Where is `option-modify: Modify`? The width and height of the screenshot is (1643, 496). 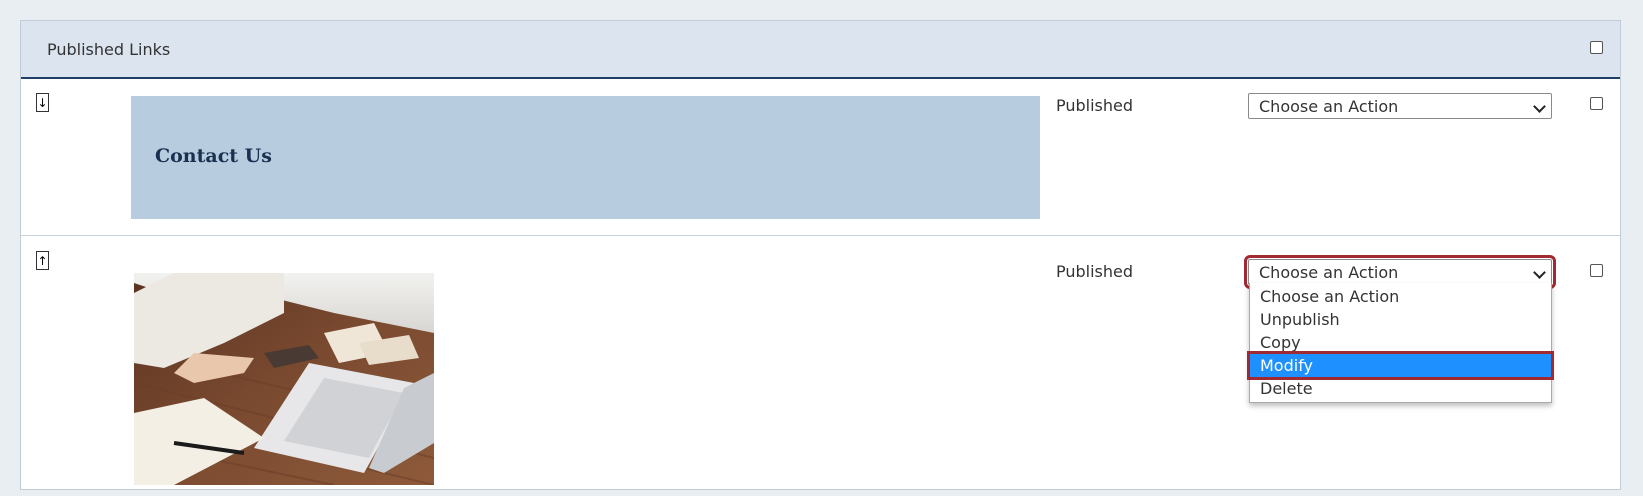
option-modify: Modify is located at coordinates (1400, 365).